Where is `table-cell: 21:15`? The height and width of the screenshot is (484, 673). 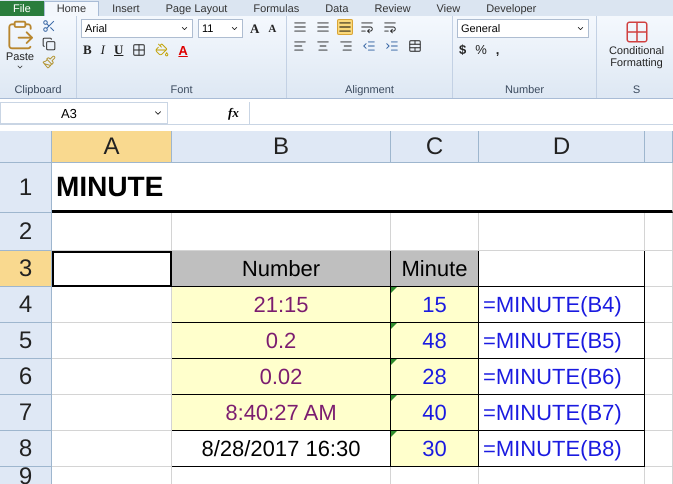
table-cell: 21:15 is located at coordinates (281, 305).